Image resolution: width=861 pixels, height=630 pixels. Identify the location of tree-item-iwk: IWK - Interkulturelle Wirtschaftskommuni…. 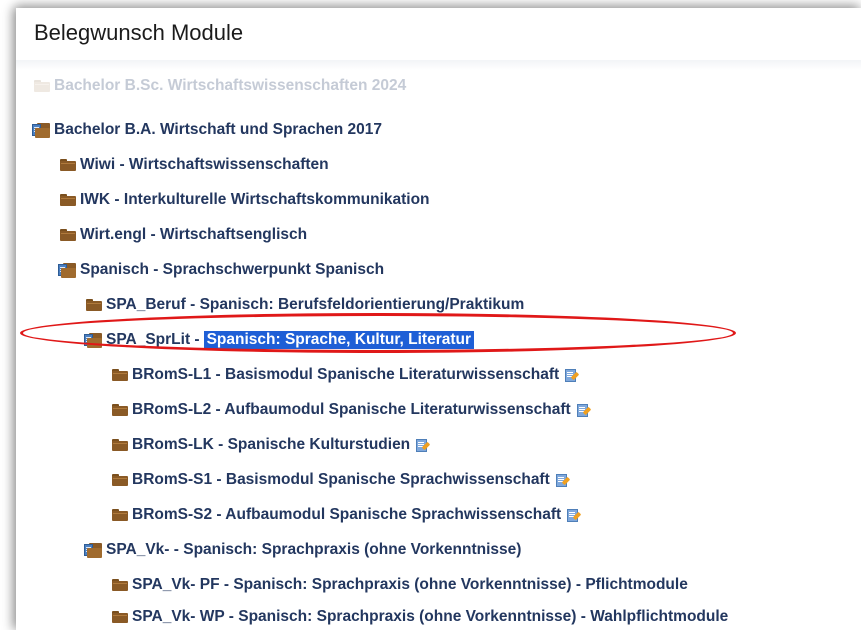
(245, 200).